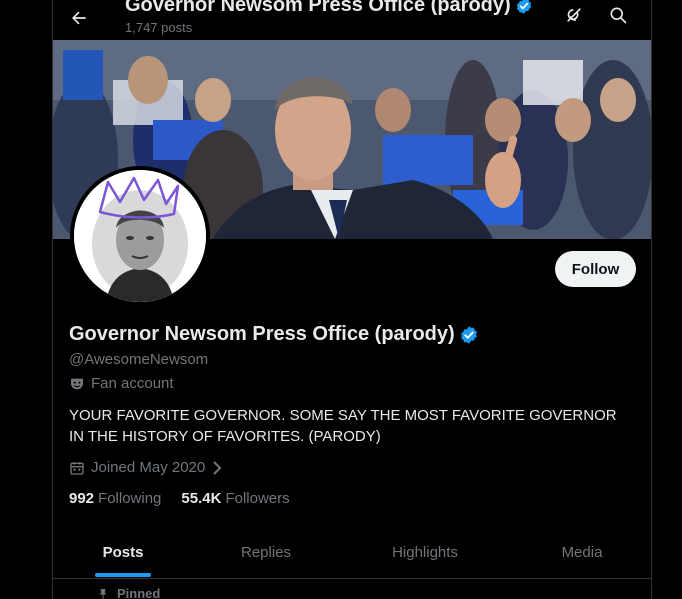  What do you see at coordinates (217, 467) in the screenshot?
I see `chevron-right-icon` at bounding box center [217, 467].